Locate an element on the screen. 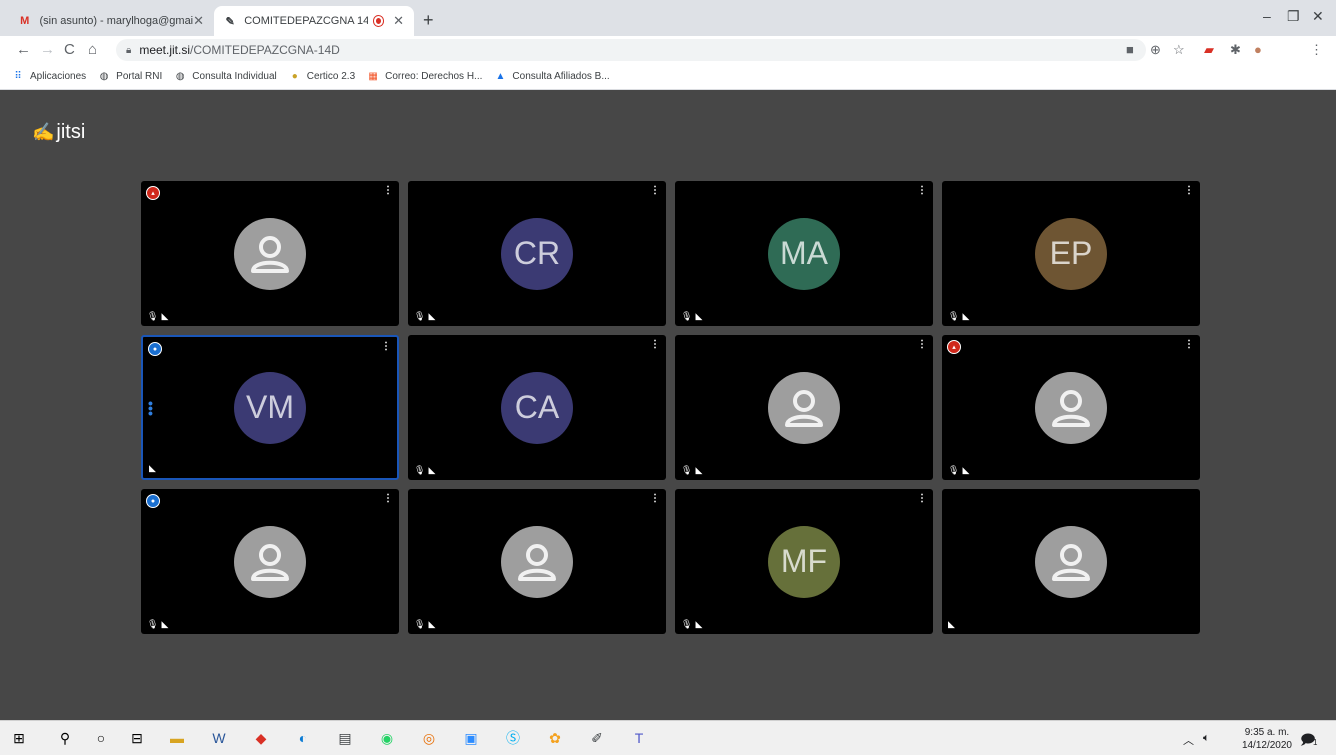  acrobat-icon: ◆ is located at coordinates (261, 738).